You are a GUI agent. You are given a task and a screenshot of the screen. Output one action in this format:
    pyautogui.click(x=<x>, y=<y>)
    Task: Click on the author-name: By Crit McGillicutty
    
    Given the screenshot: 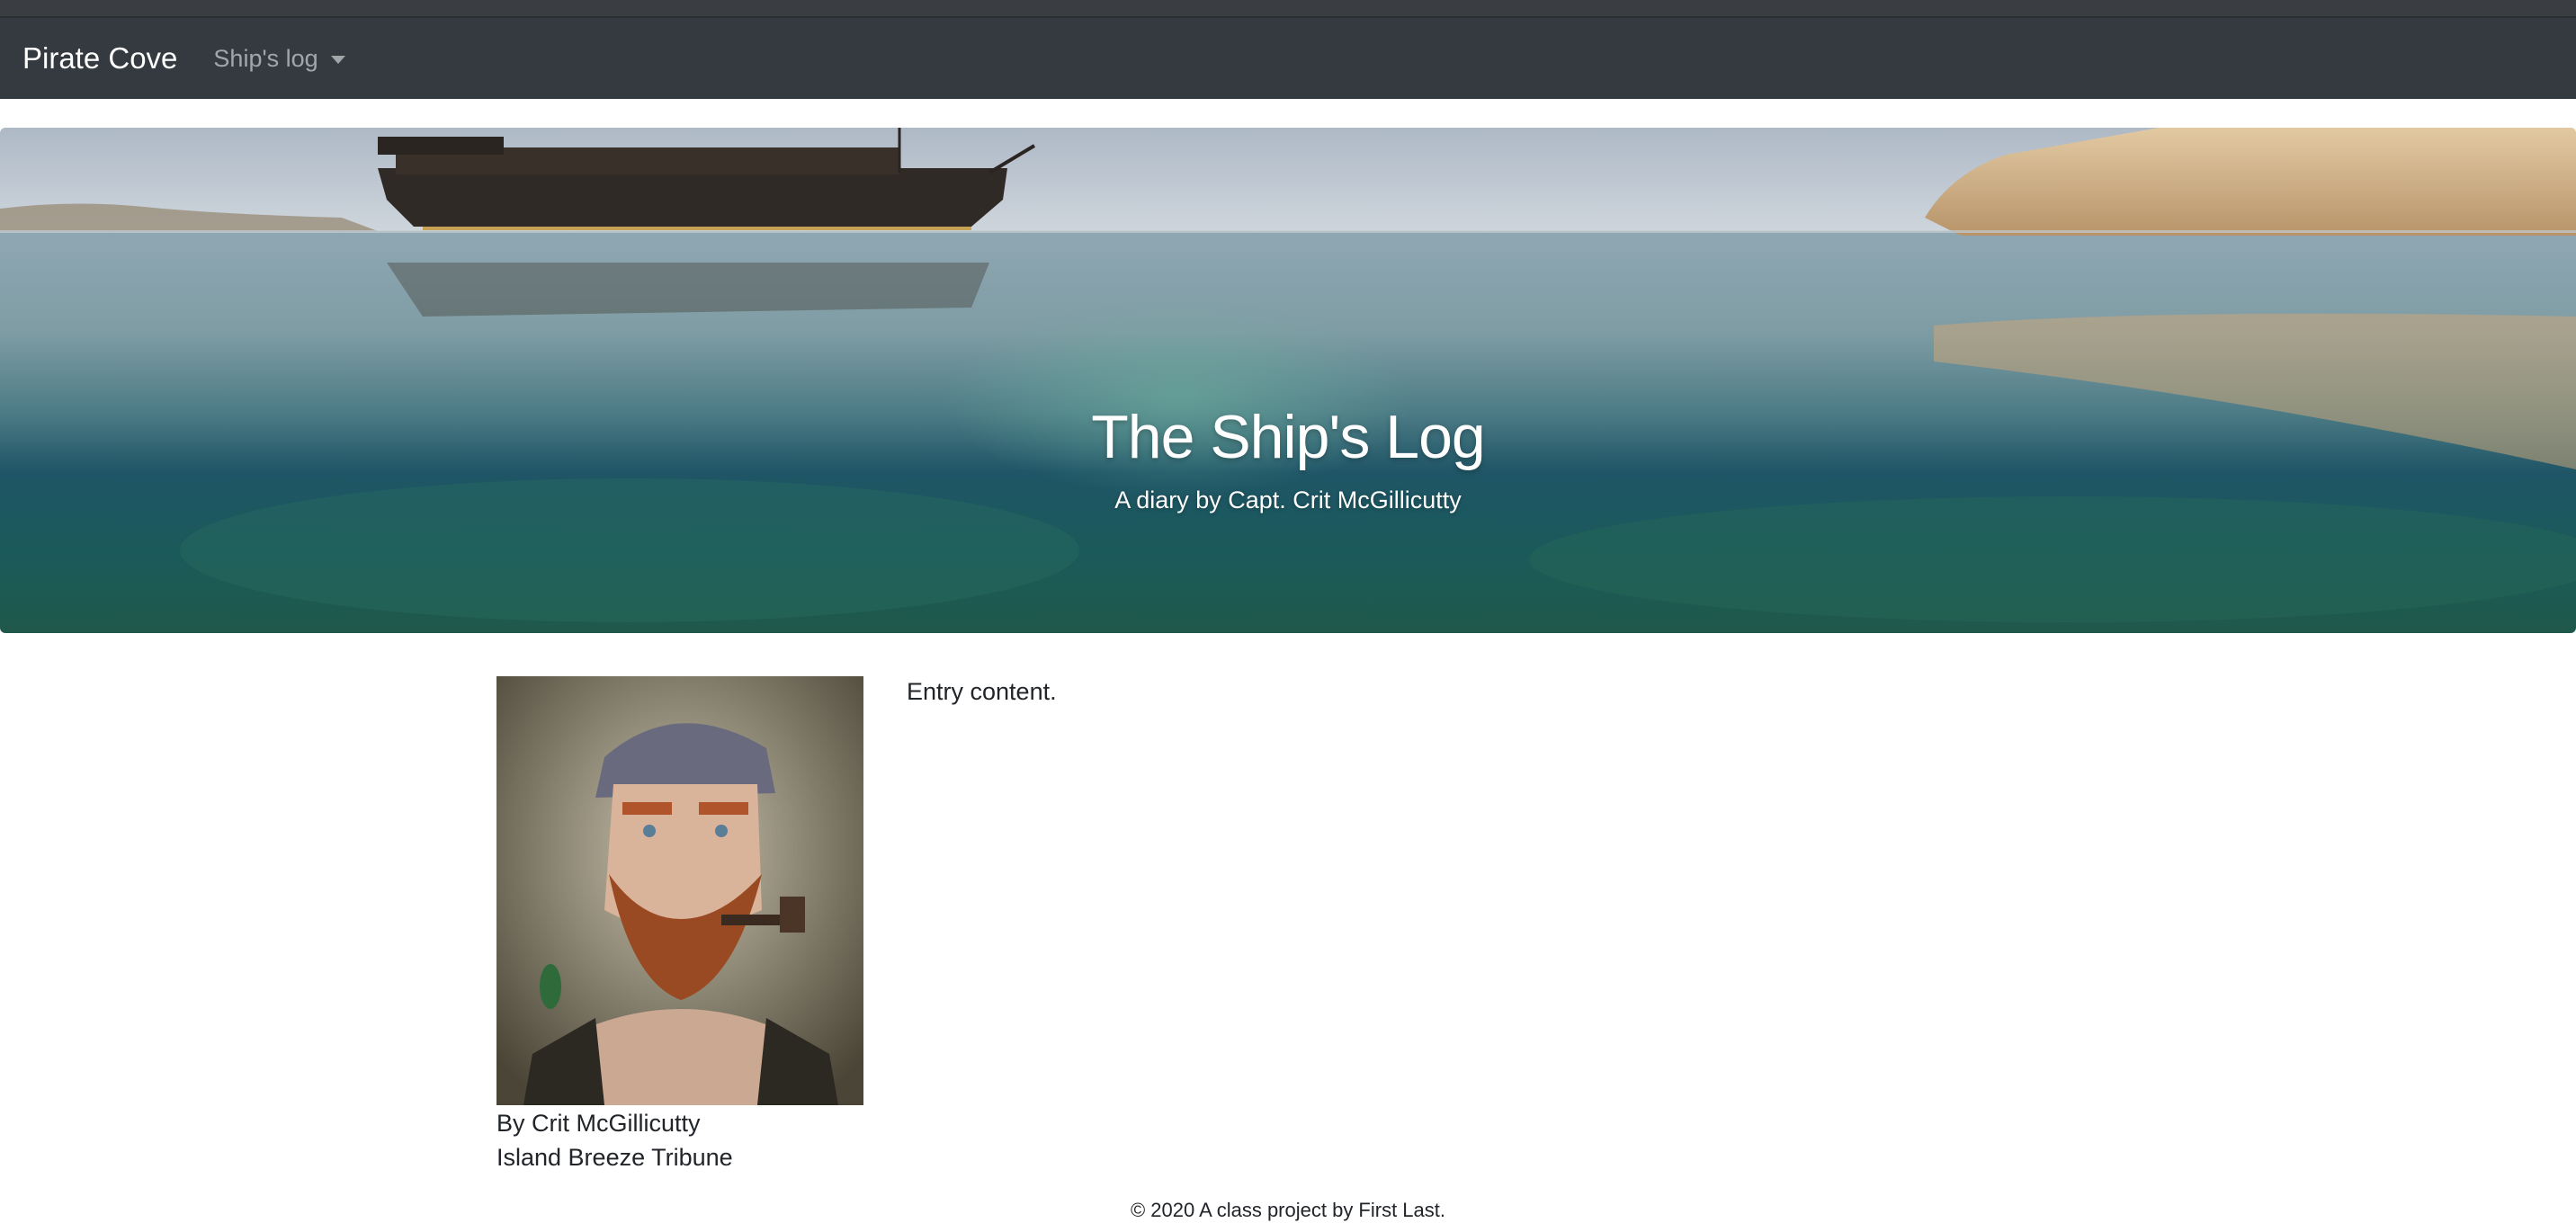 What is the action you would take?
    pyautogui.click(x=598, y=1123)
    